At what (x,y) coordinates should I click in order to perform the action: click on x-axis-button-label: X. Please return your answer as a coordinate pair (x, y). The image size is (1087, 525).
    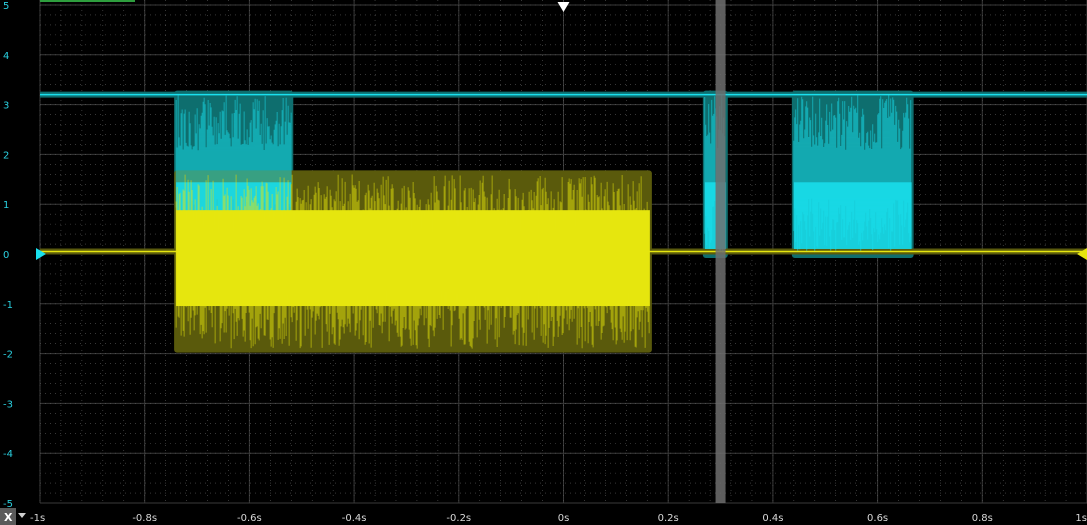
    Looking at the image, I should click on (8, 517).